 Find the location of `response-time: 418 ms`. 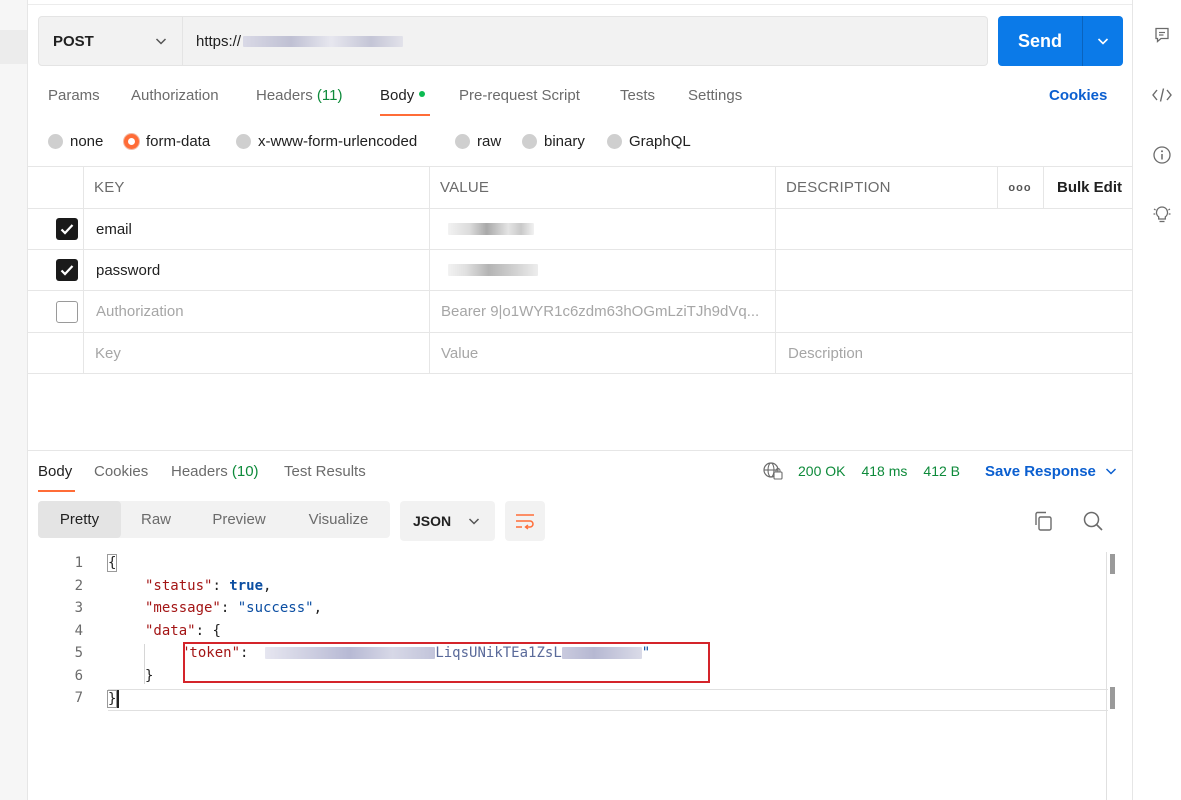

response-time: 418 ms is located at coordinates (884, 471).